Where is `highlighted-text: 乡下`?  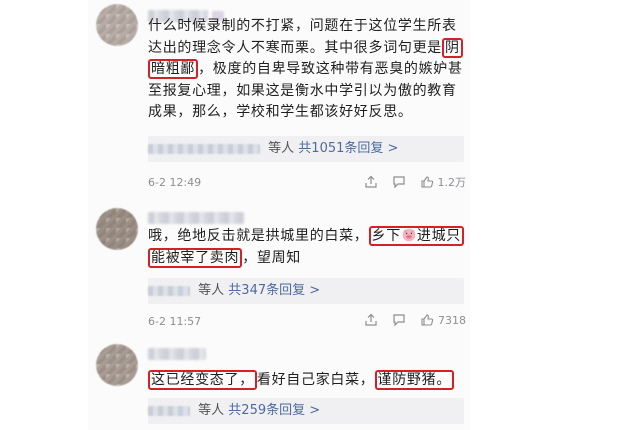 highlighted-text: 乡下 is located at coordinates (386, 236).